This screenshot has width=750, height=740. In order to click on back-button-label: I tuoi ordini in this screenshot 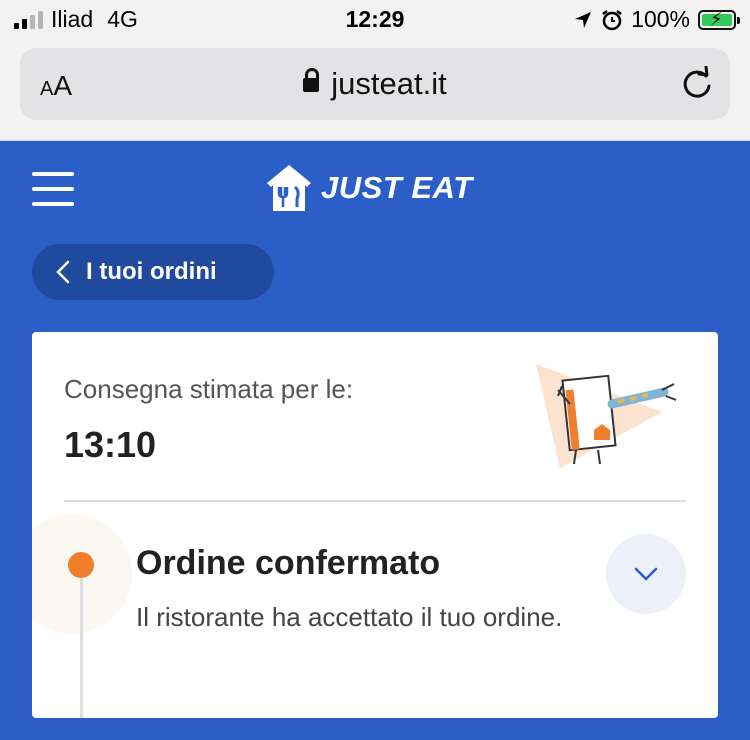, I will do `click(151, 271)`.